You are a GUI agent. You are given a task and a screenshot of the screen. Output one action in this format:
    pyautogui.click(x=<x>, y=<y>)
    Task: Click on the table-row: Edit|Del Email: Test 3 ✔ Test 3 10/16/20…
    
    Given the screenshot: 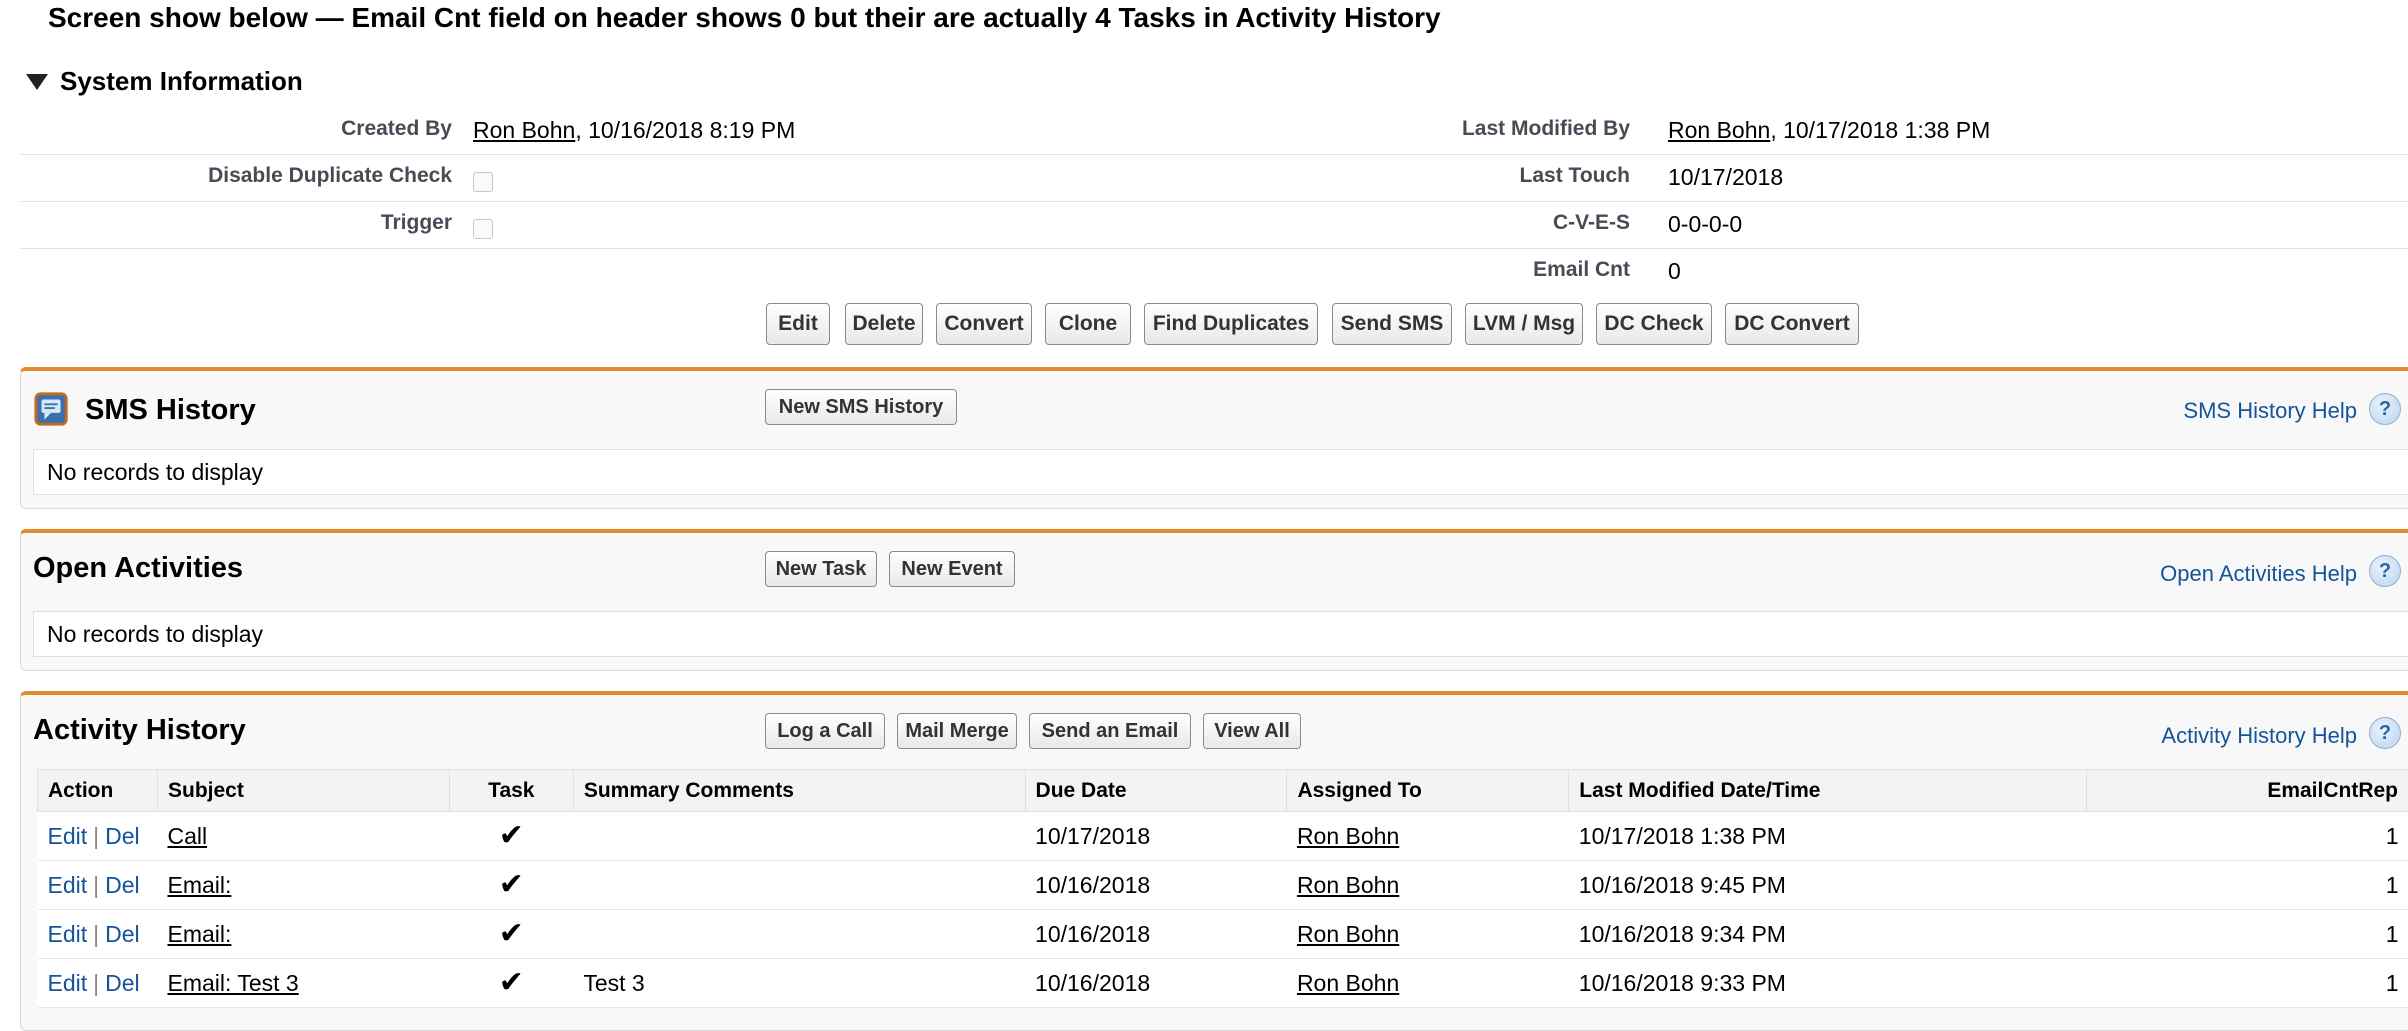 What is the action you would take?
    pyautogui.click(x=1223, y=983)
    